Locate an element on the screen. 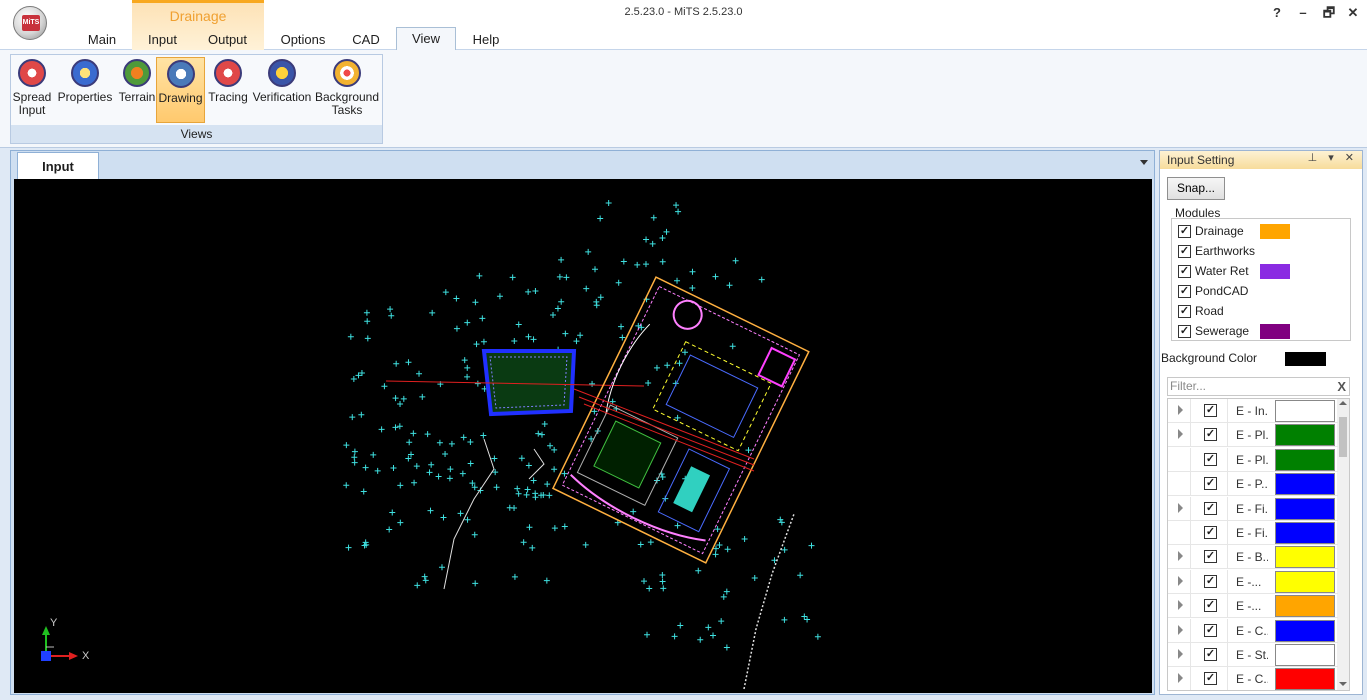  module-road: ✓ Road is located at coordinates (1201, 311).